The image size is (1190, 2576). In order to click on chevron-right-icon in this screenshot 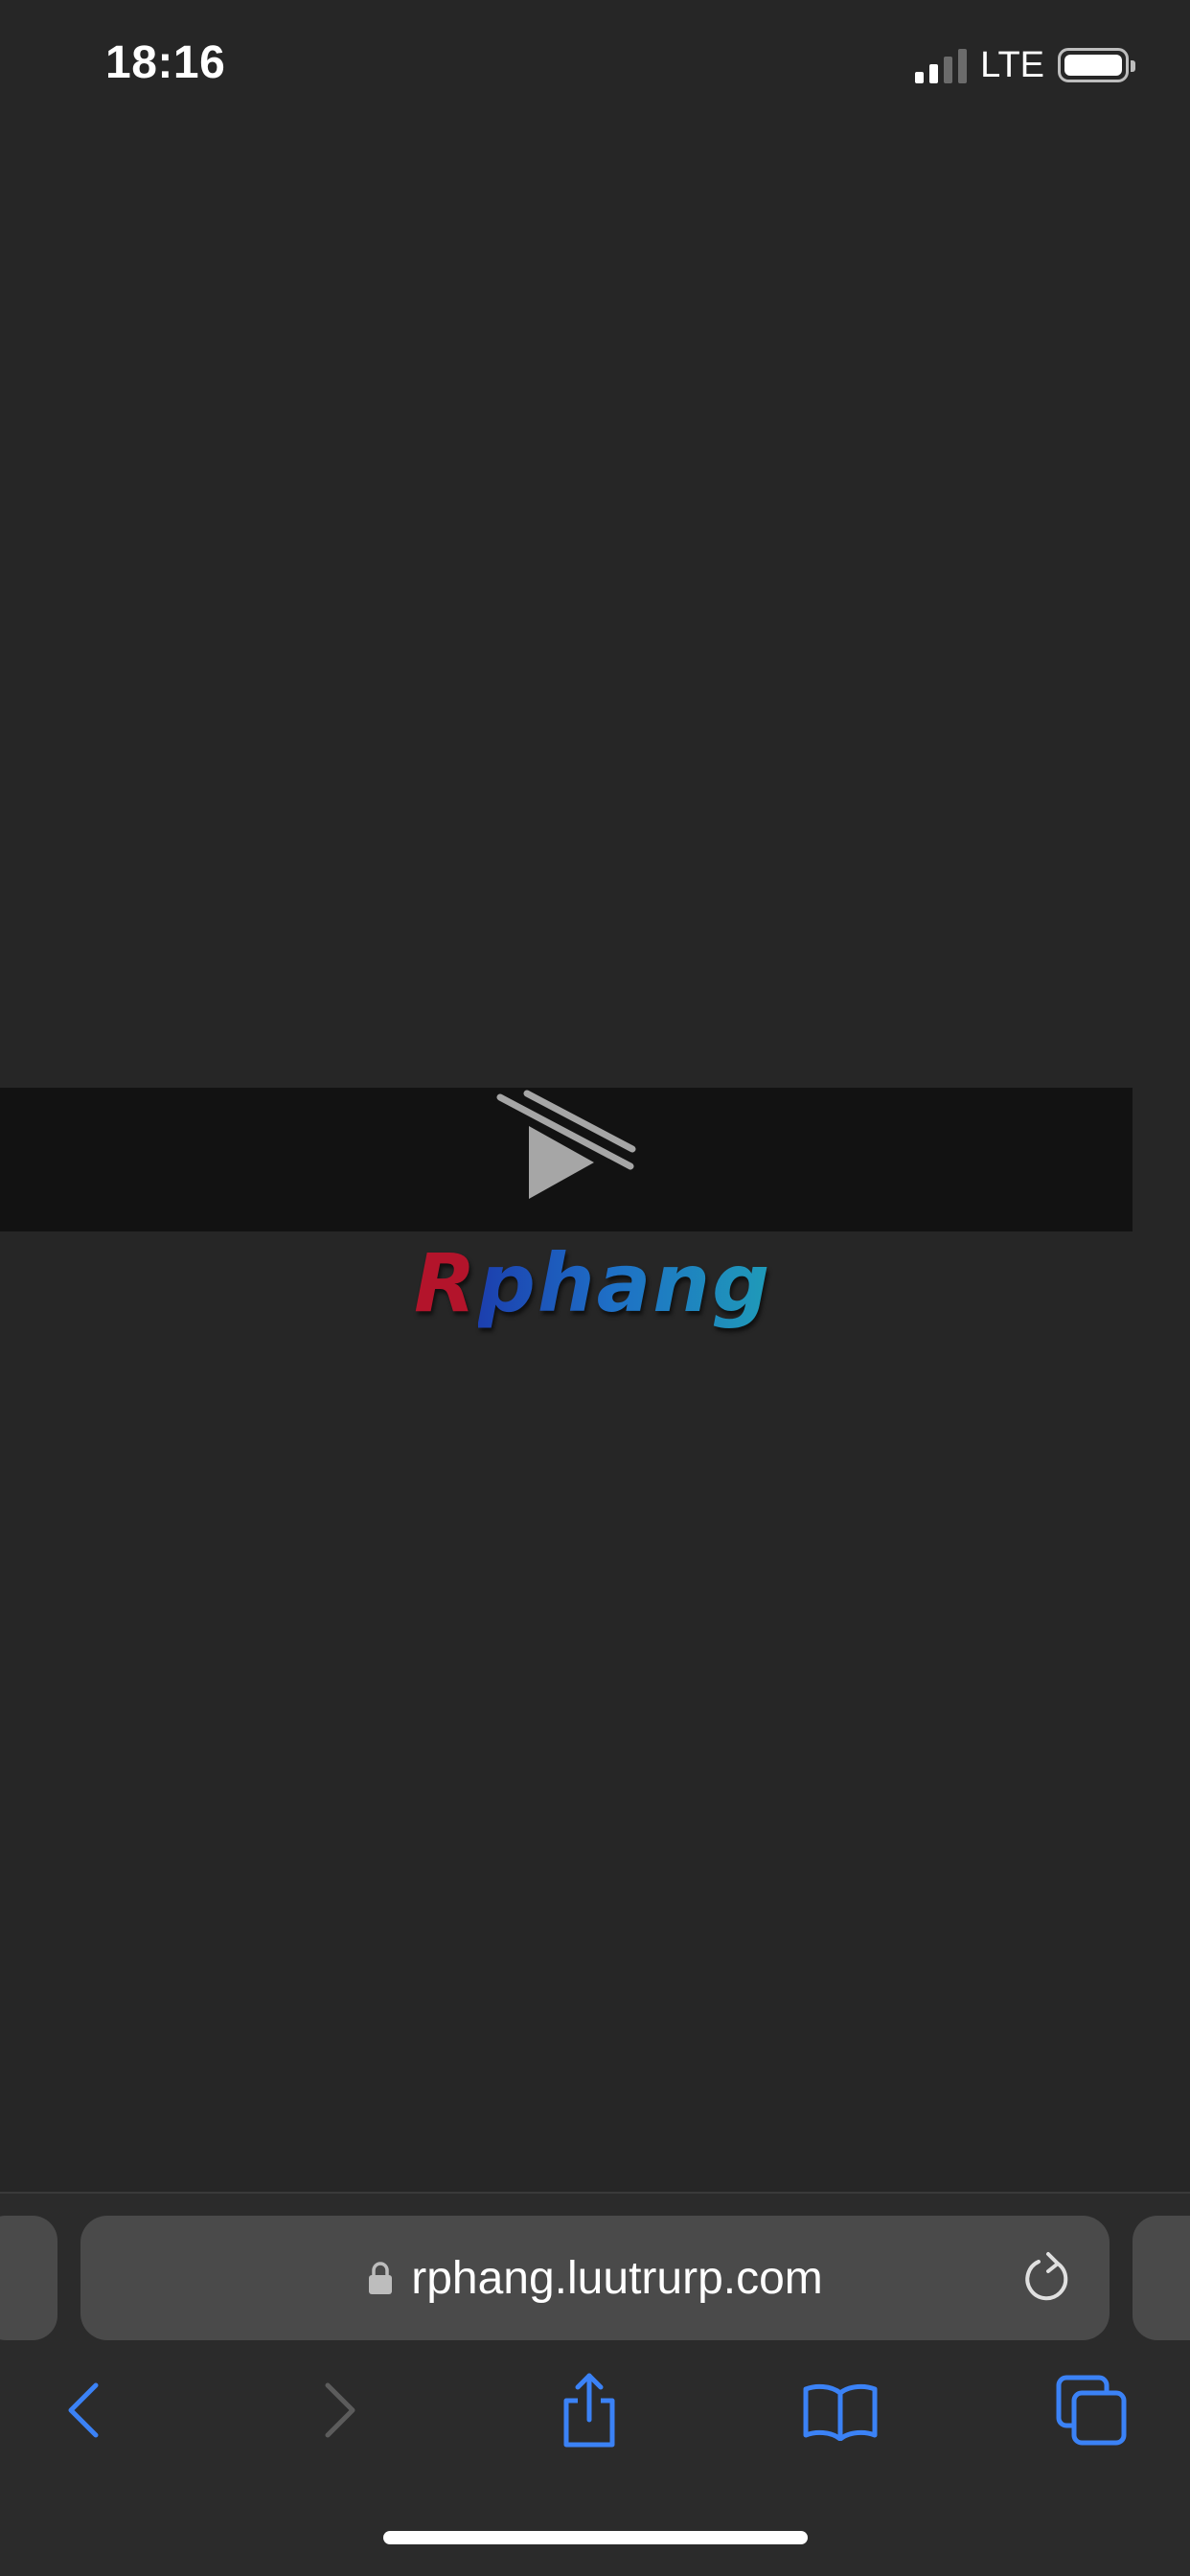, I will do `click(340, 2410)`.